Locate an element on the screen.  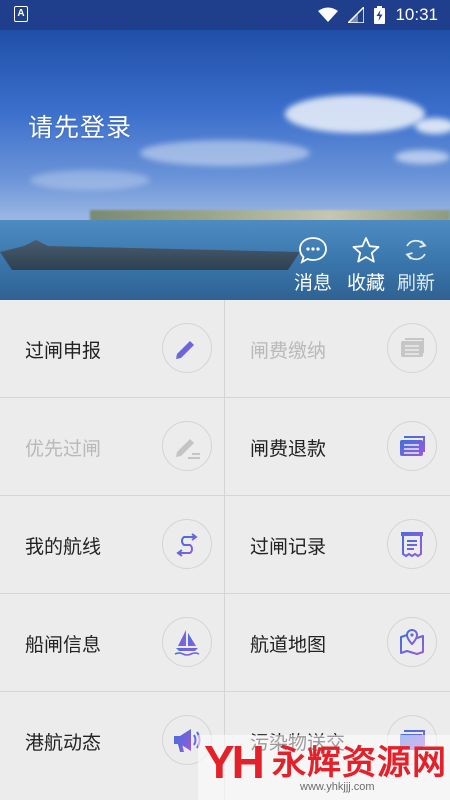
refresh-label: 刷新 is located at coordinates (415, 283).